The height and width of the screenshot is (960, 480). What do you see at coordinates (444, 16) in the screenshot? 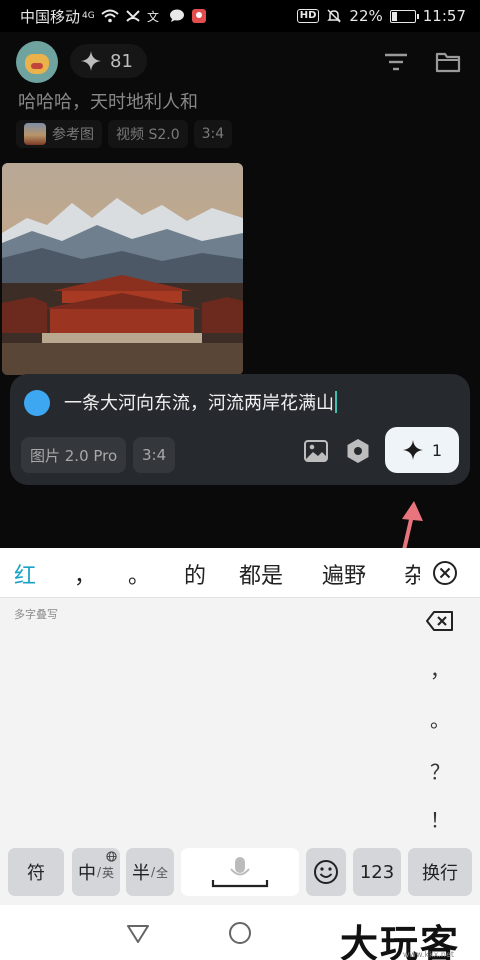
I see `clock: 11:57` at bounding box center [444, 16].